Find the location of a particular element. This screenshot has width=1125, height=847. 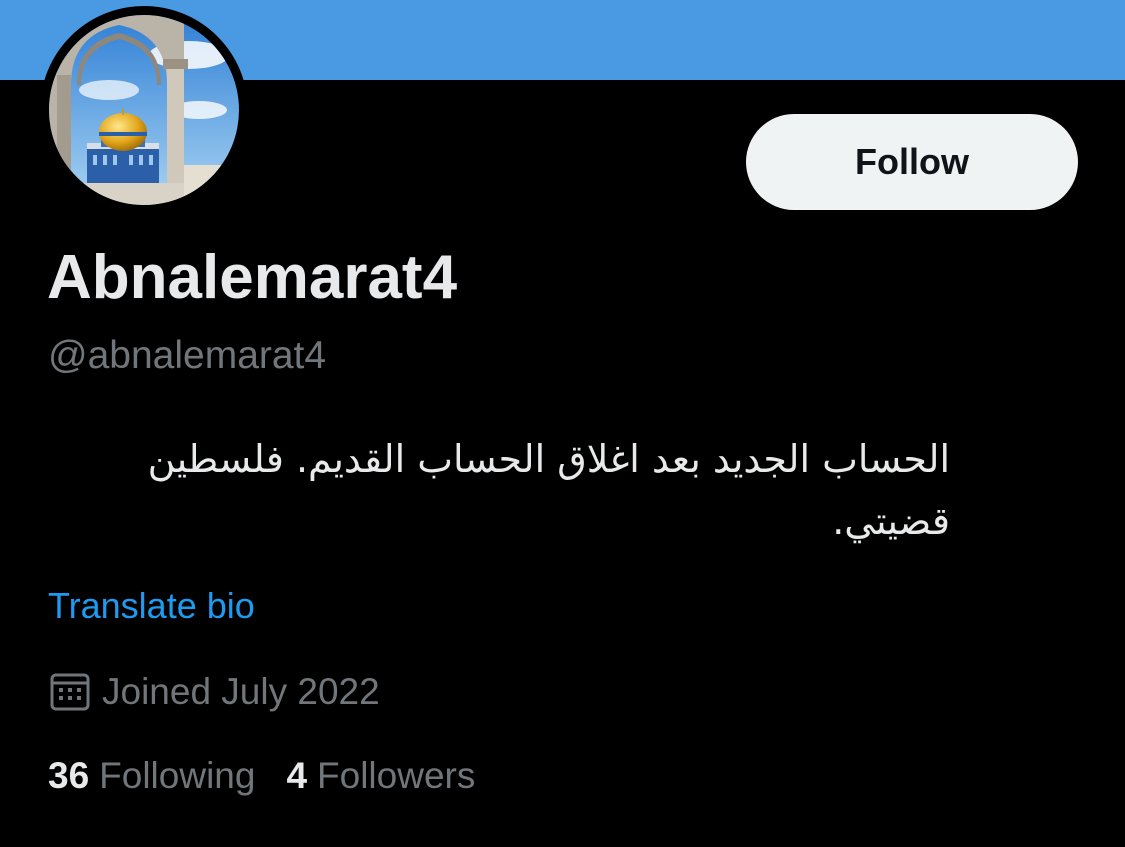

calendar-icon is located at coordinates (70, 692).